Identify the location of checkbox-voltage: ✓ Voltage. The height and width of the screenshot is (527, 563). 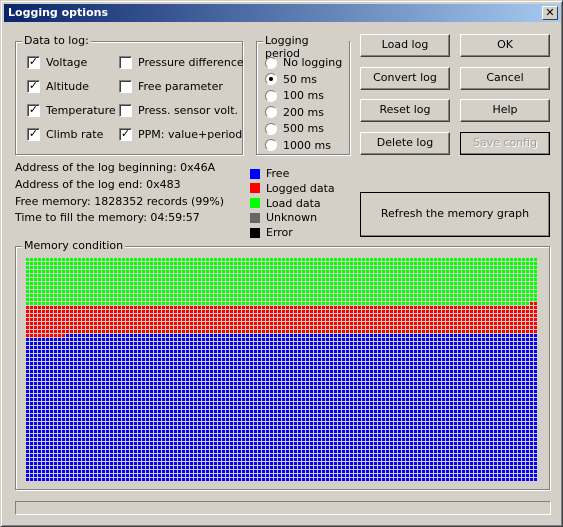
(57, 62).